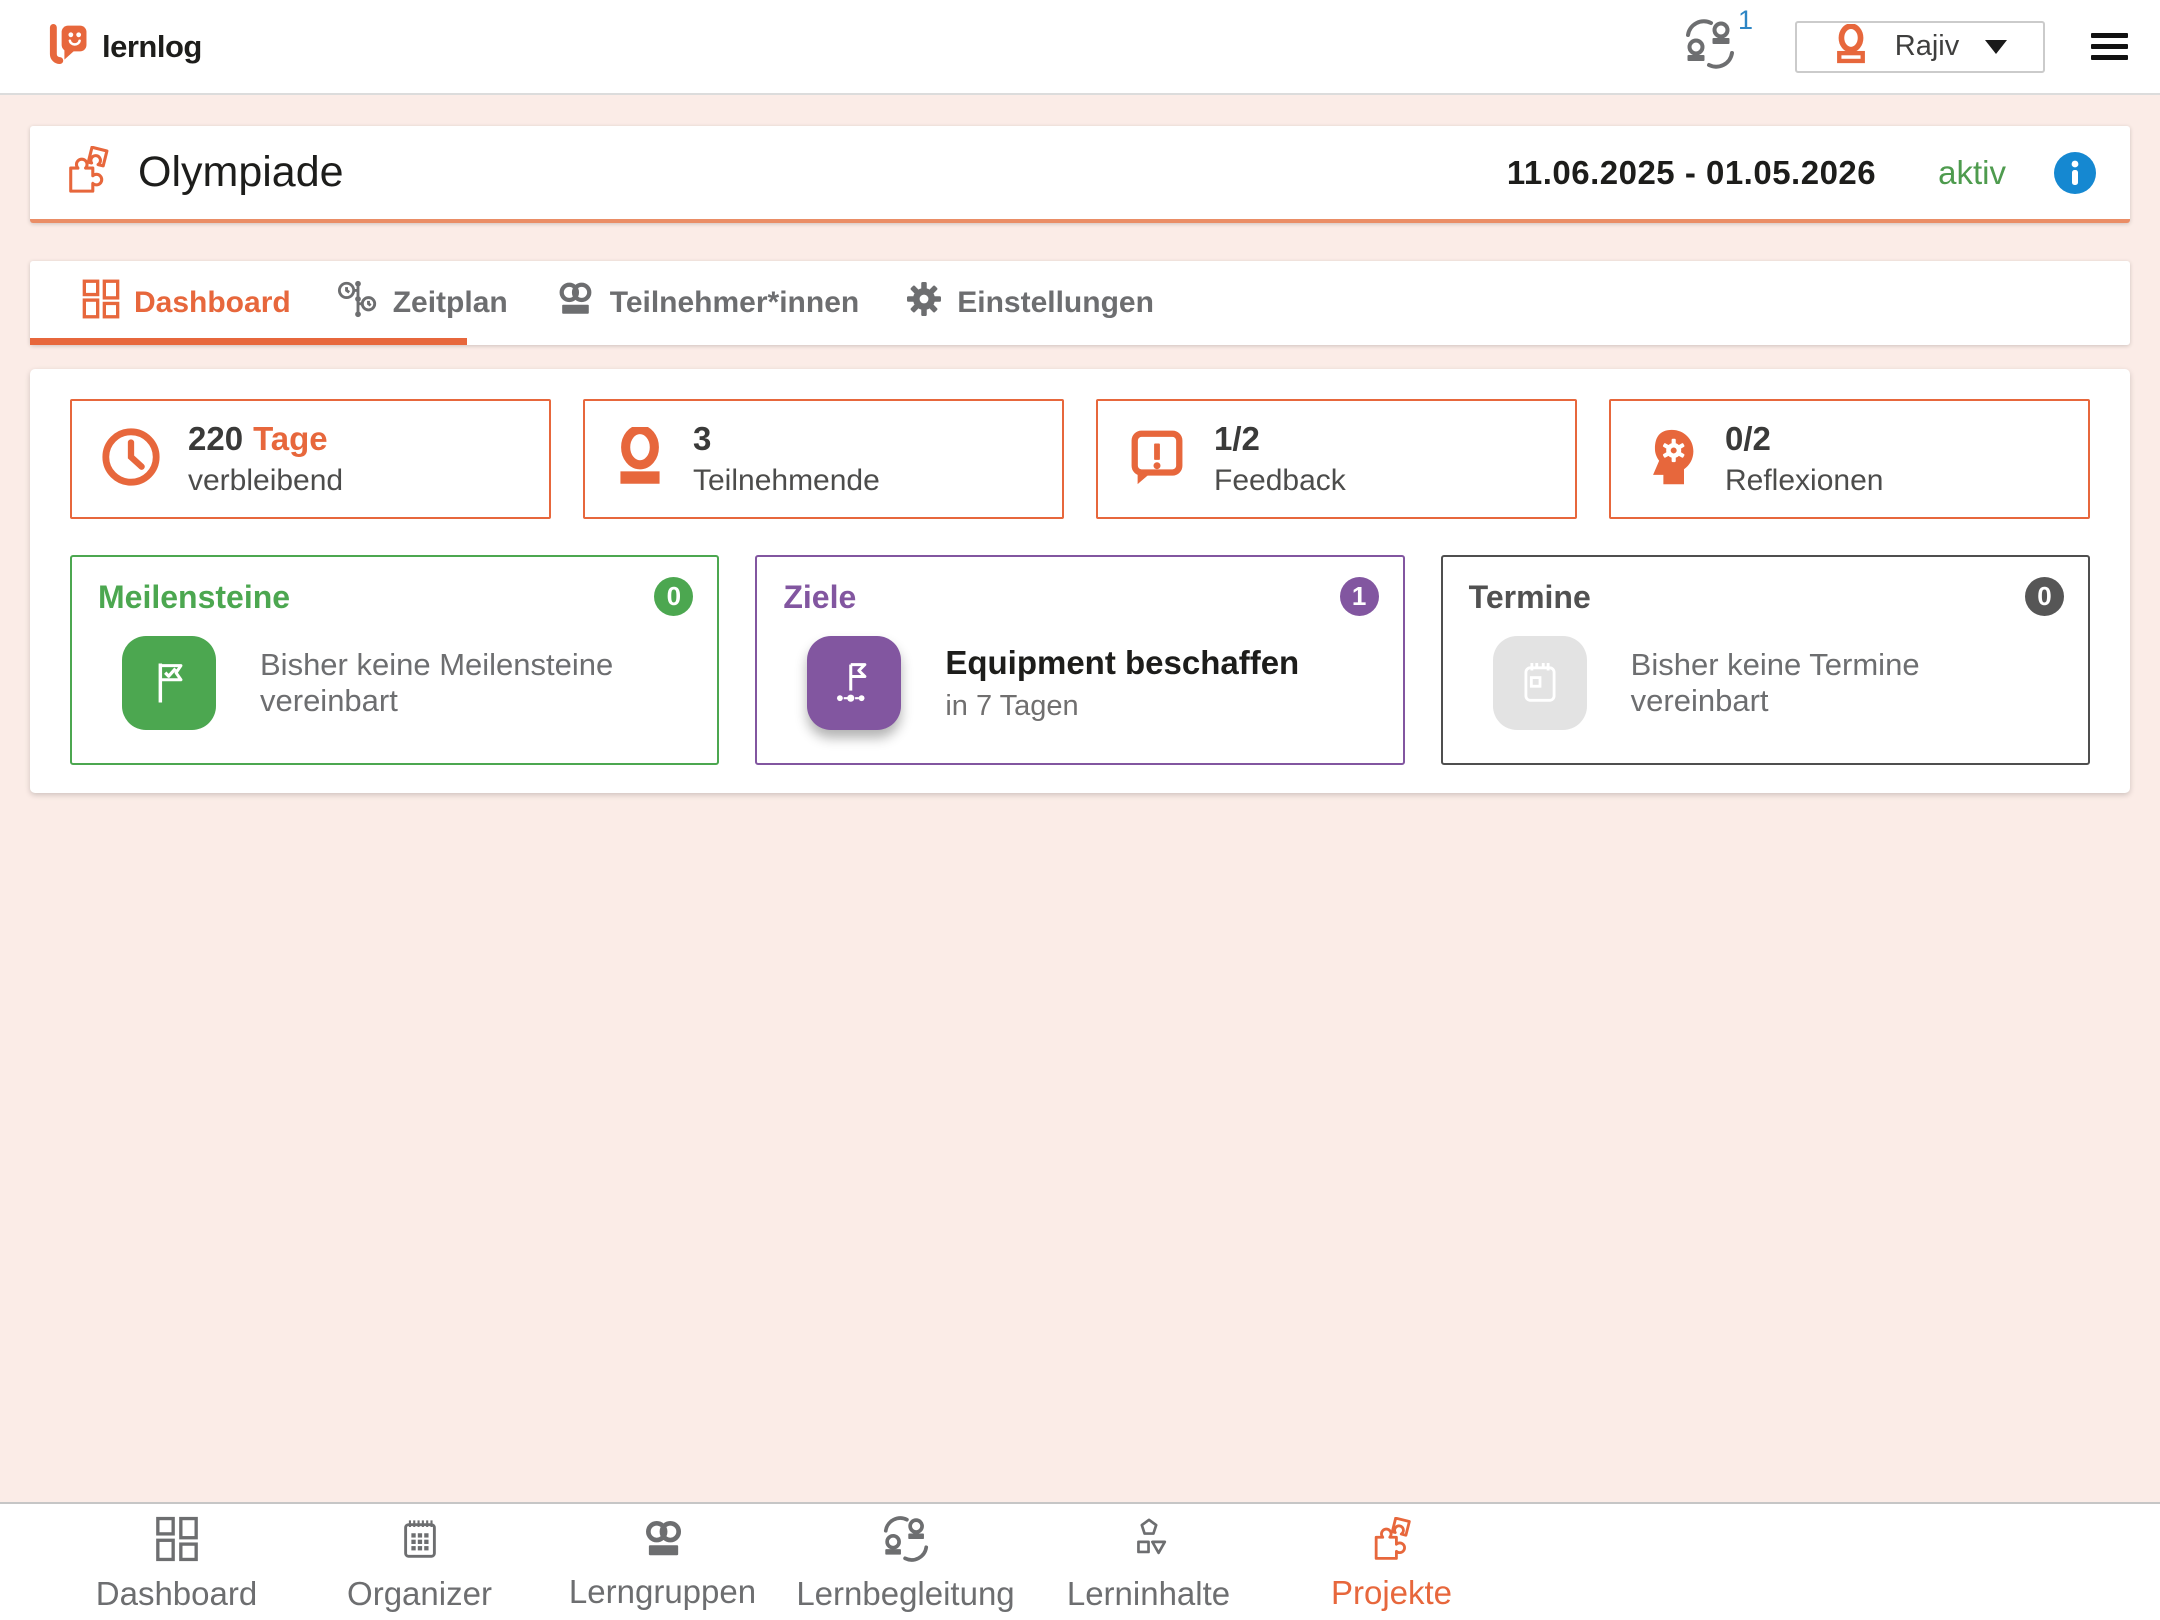  What do you see at coordinates (820, 597) in the screenshot?
I see `card-title: Ziele` at bounding box center [820, 597].